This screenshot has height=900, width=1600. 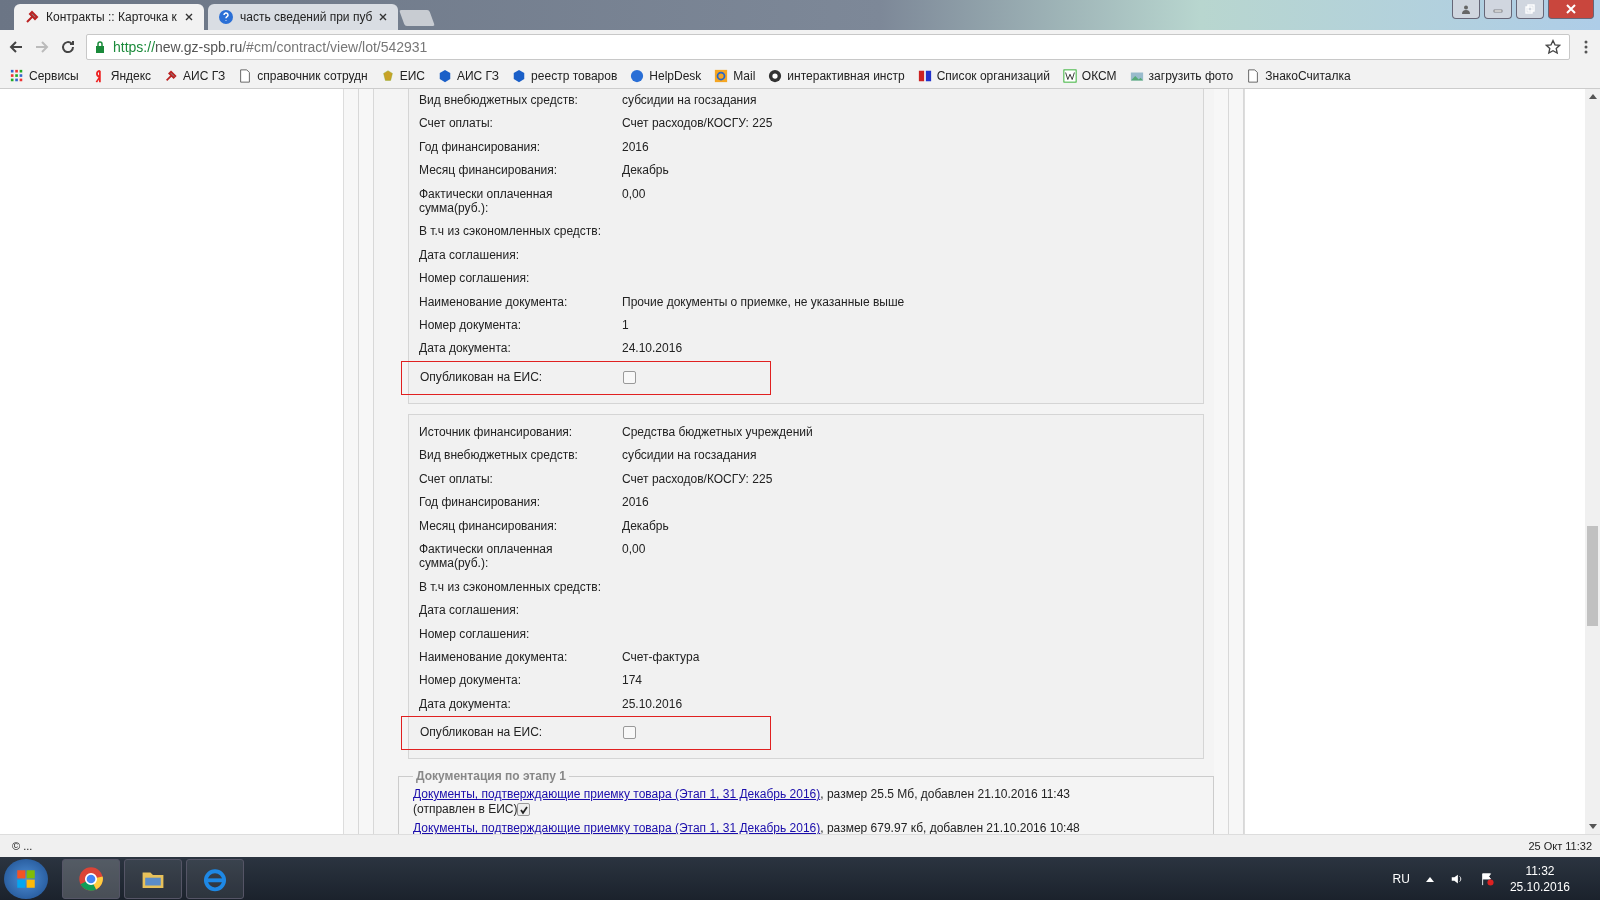 What do you see at coordinates (721, 75) in the screenshot?
I see `mail-icon` at bounding box center [721, 75].